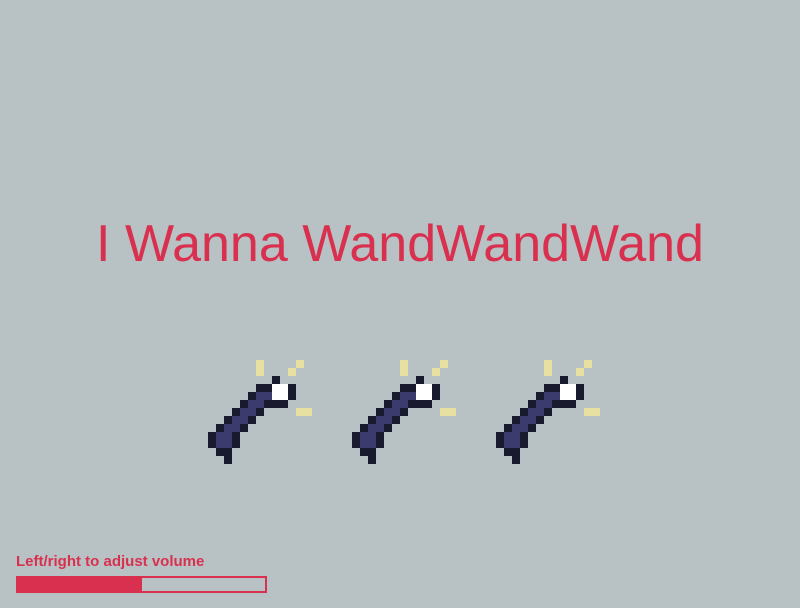 This screenshot has height=608, width=800. I want to click on game-title: I Wanna WandWandWand, so click(400, 244).